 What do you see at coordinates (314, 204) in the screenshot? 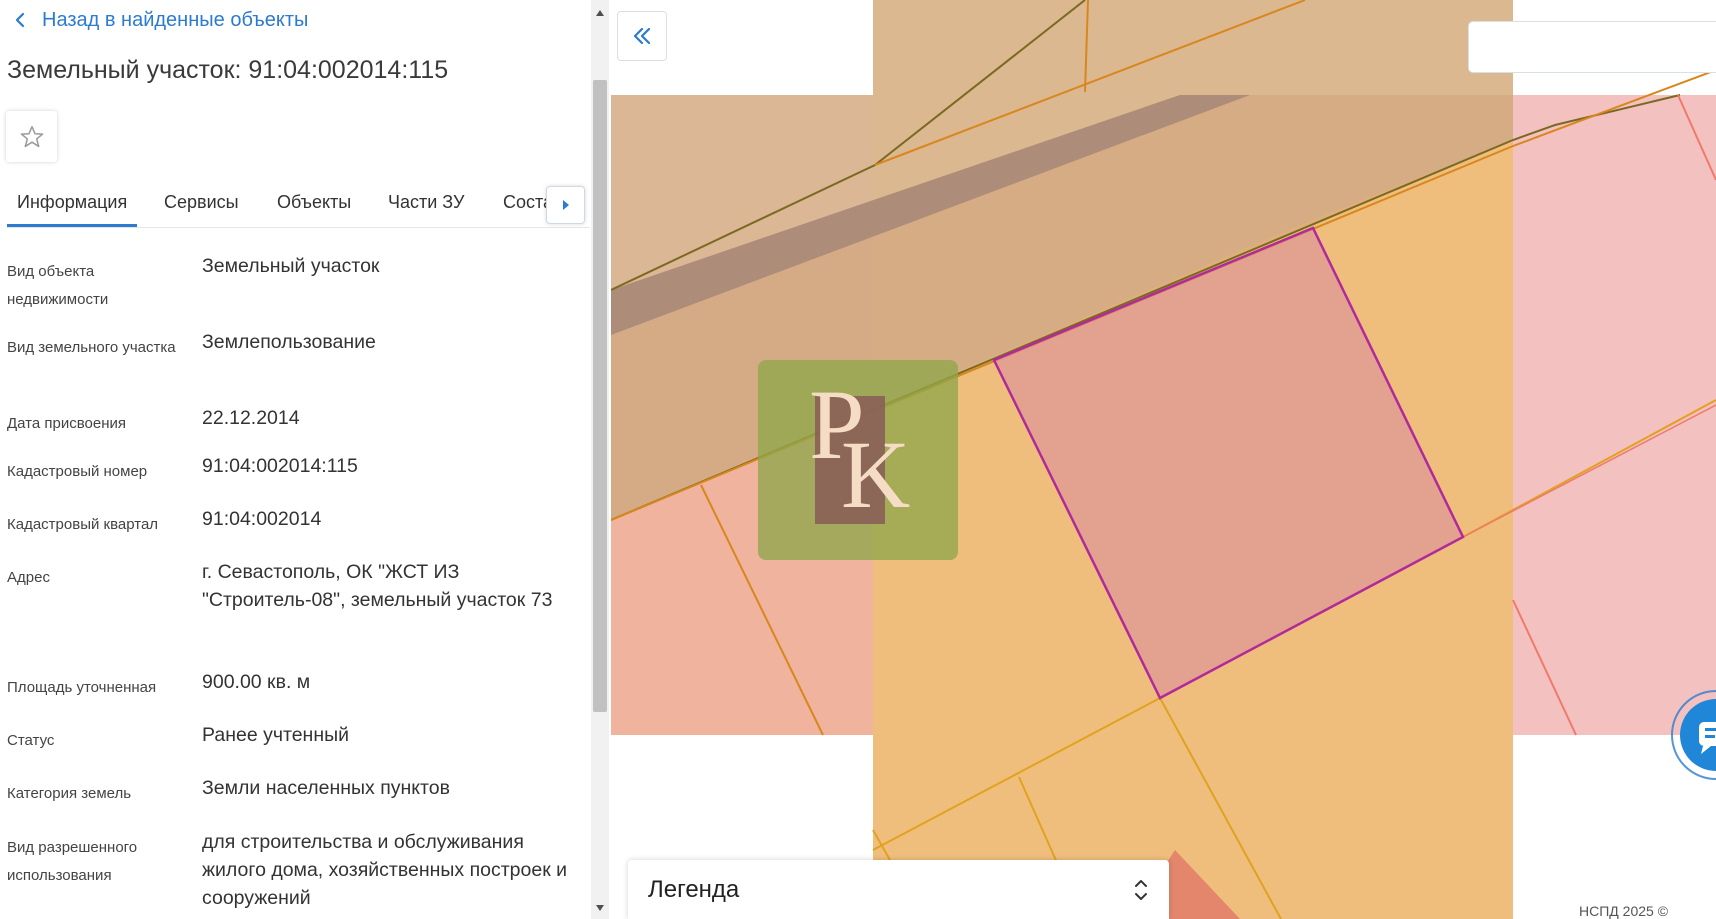
I see `tab-objects: Объекты` at bounding box center [314, 204].